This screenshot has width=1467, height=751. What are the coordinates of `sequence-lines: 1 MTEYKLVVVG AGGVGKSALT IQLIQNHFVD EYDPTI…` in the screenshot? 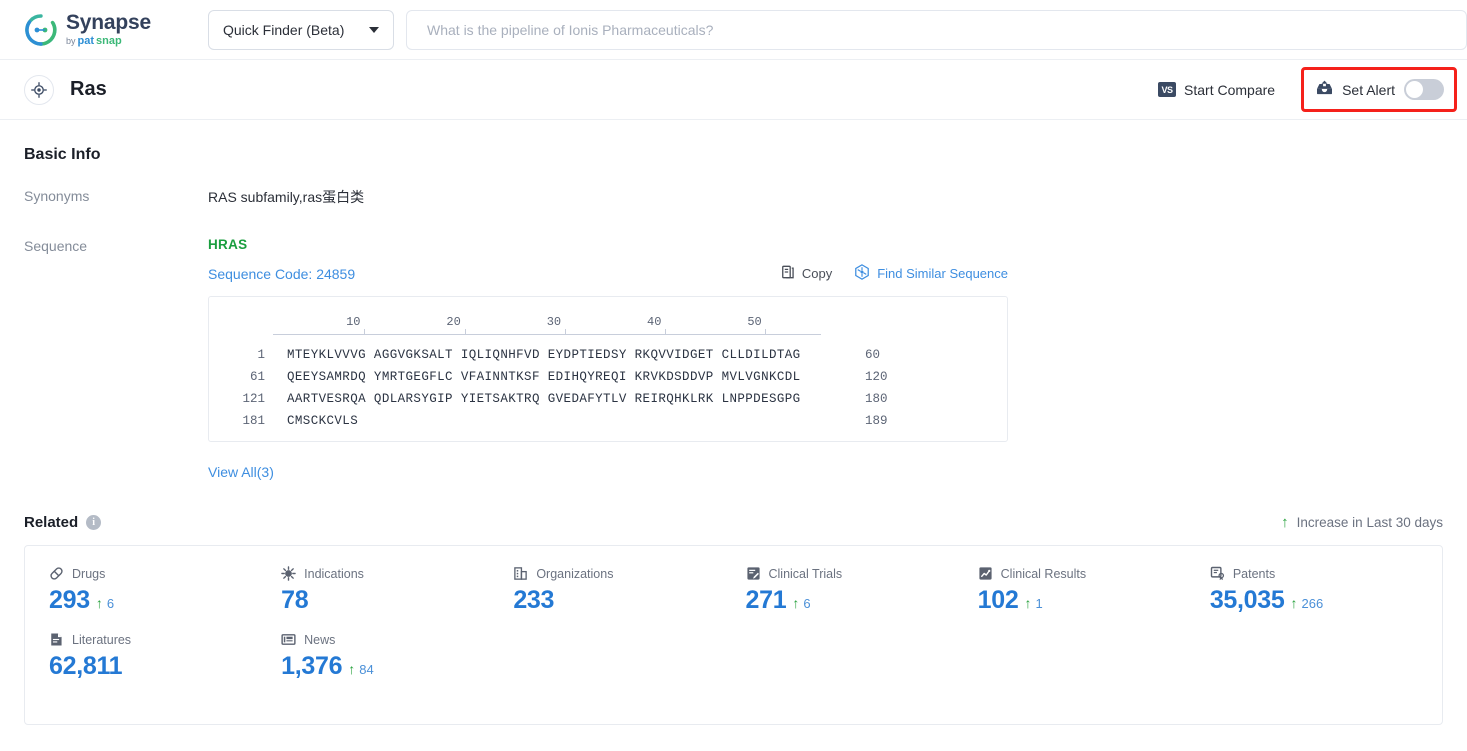 It's located at (608, 392).